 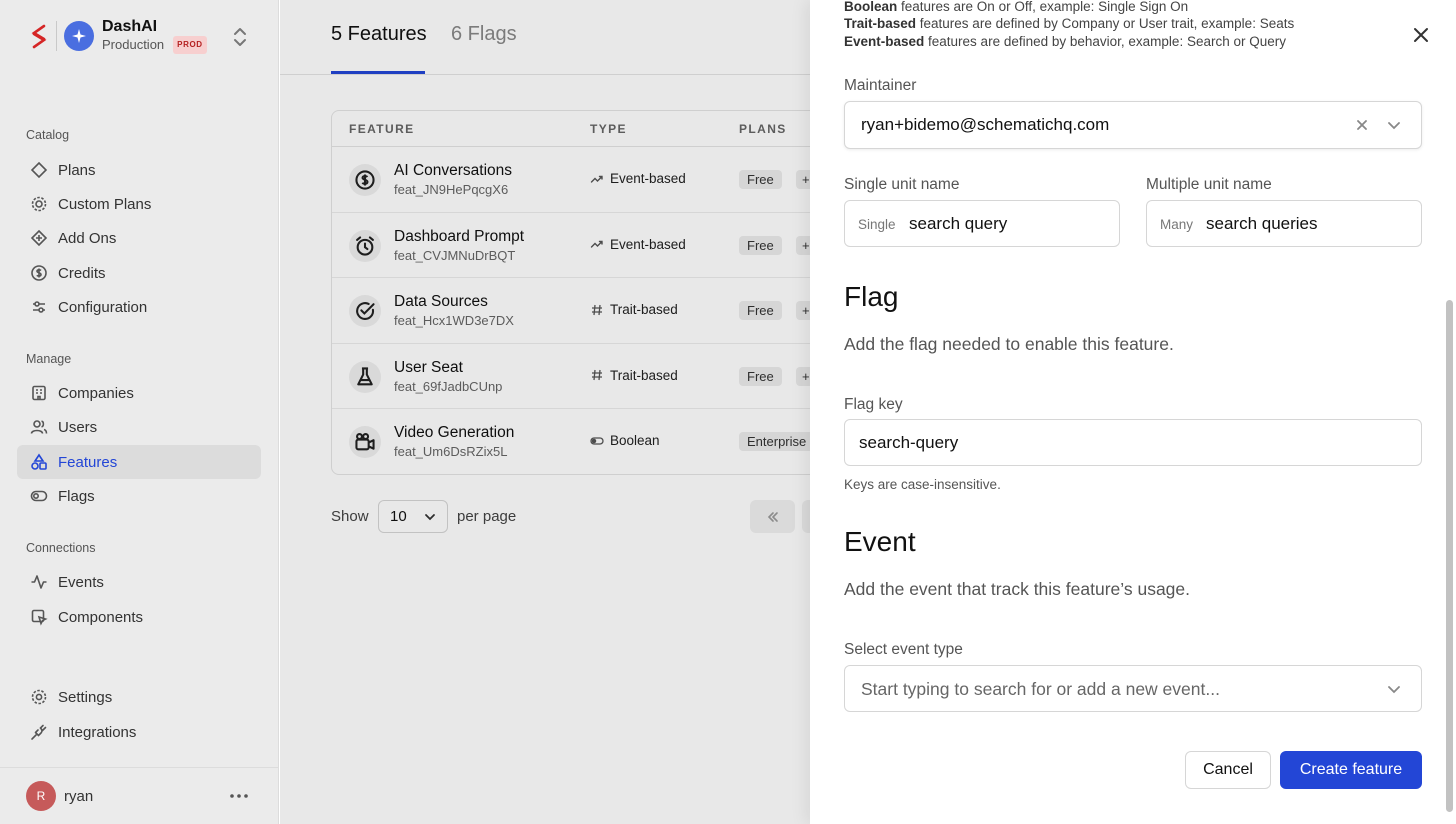 I want to click on single-unit-label: Single unit name, so click(x=902, y=184).